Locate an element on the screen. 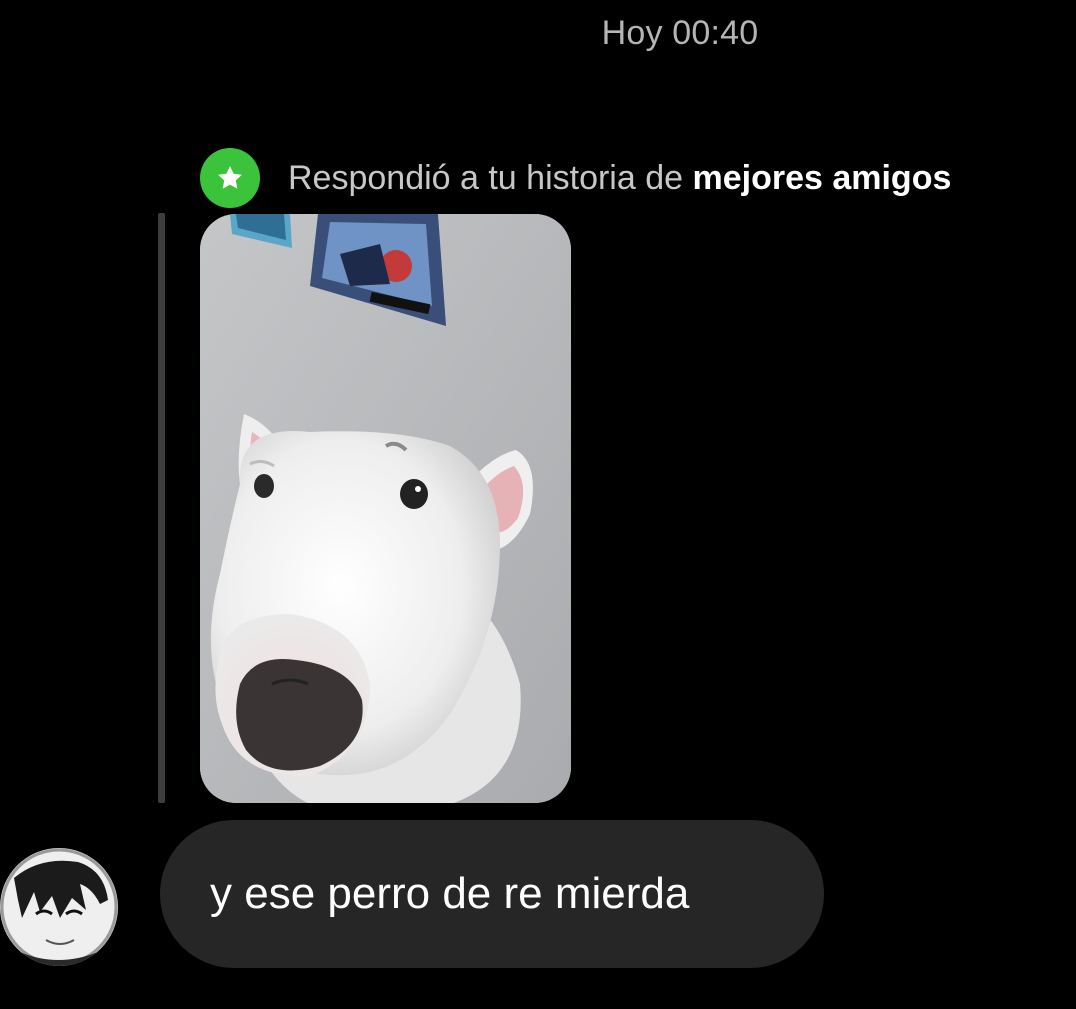 The width and height of the screenshot is (1076, 1009). close-friends-label: mejores amigos is located at coordinates (822, 177).